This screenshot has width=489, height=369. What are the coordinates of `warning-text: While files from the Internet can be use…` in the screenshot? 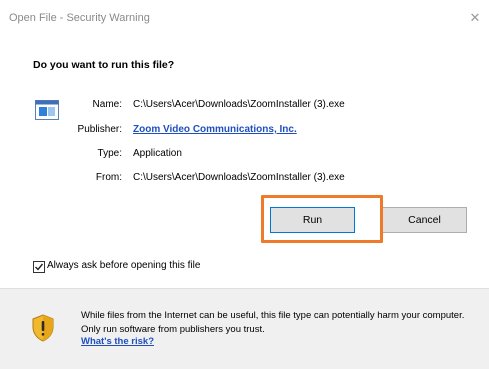 It's located at (273, 322).